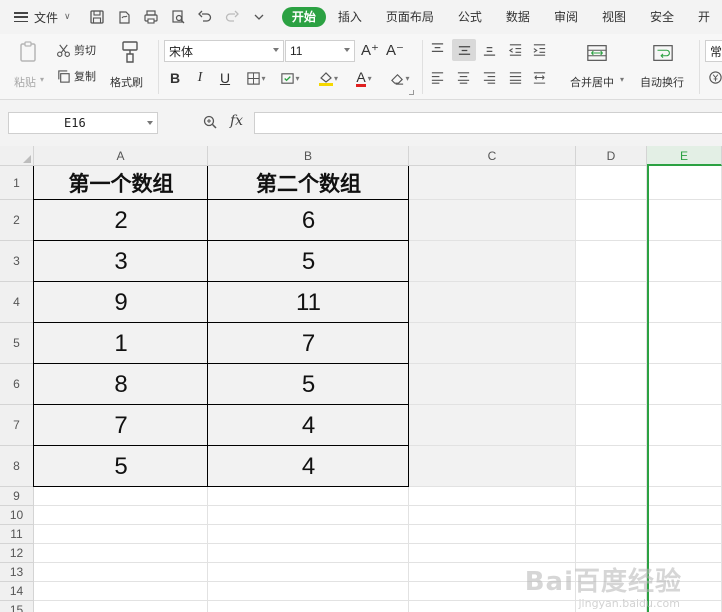 The height and width of the screenshot is (612, 722). I want to click on tab-insert: 插入, so click(350, 17).